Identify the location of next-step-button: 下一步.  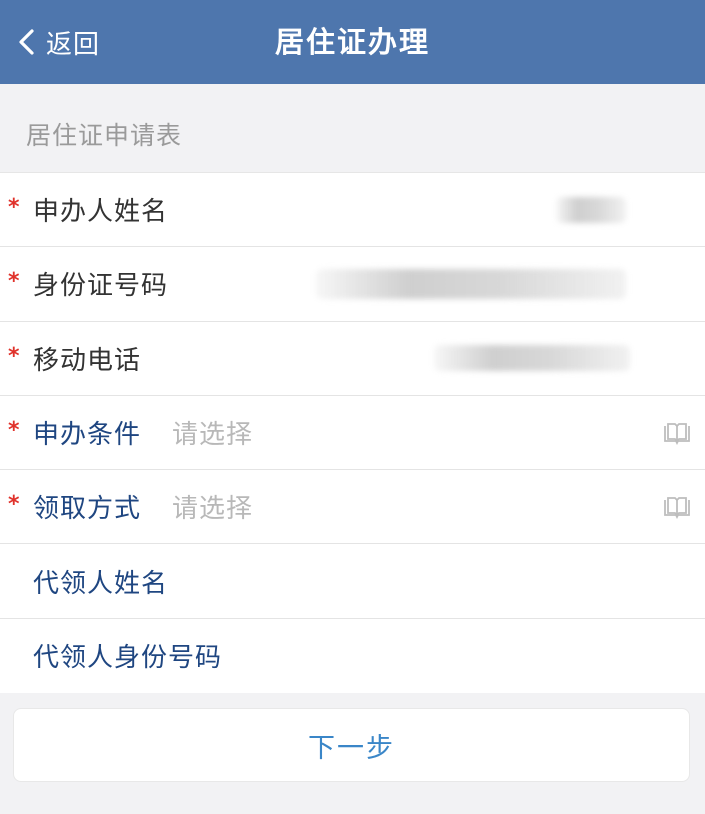
(351, 745).